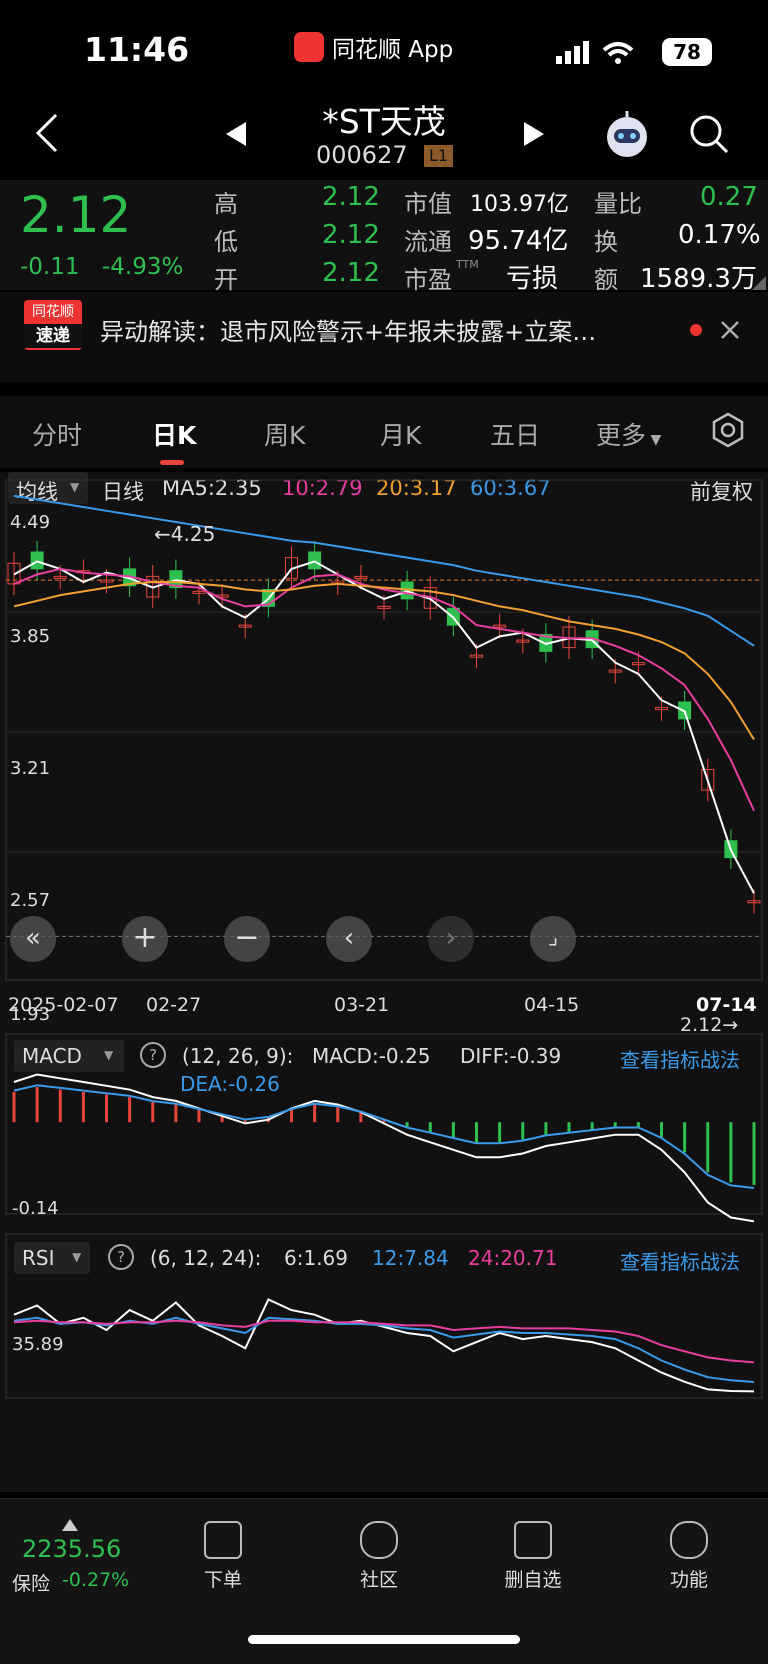 This screenshot has height=1664, width=768. What do you see at coordinates (70, 1525) in the screenshot?
I see `triangle-up-icon` at bounding box center [70, 1525].